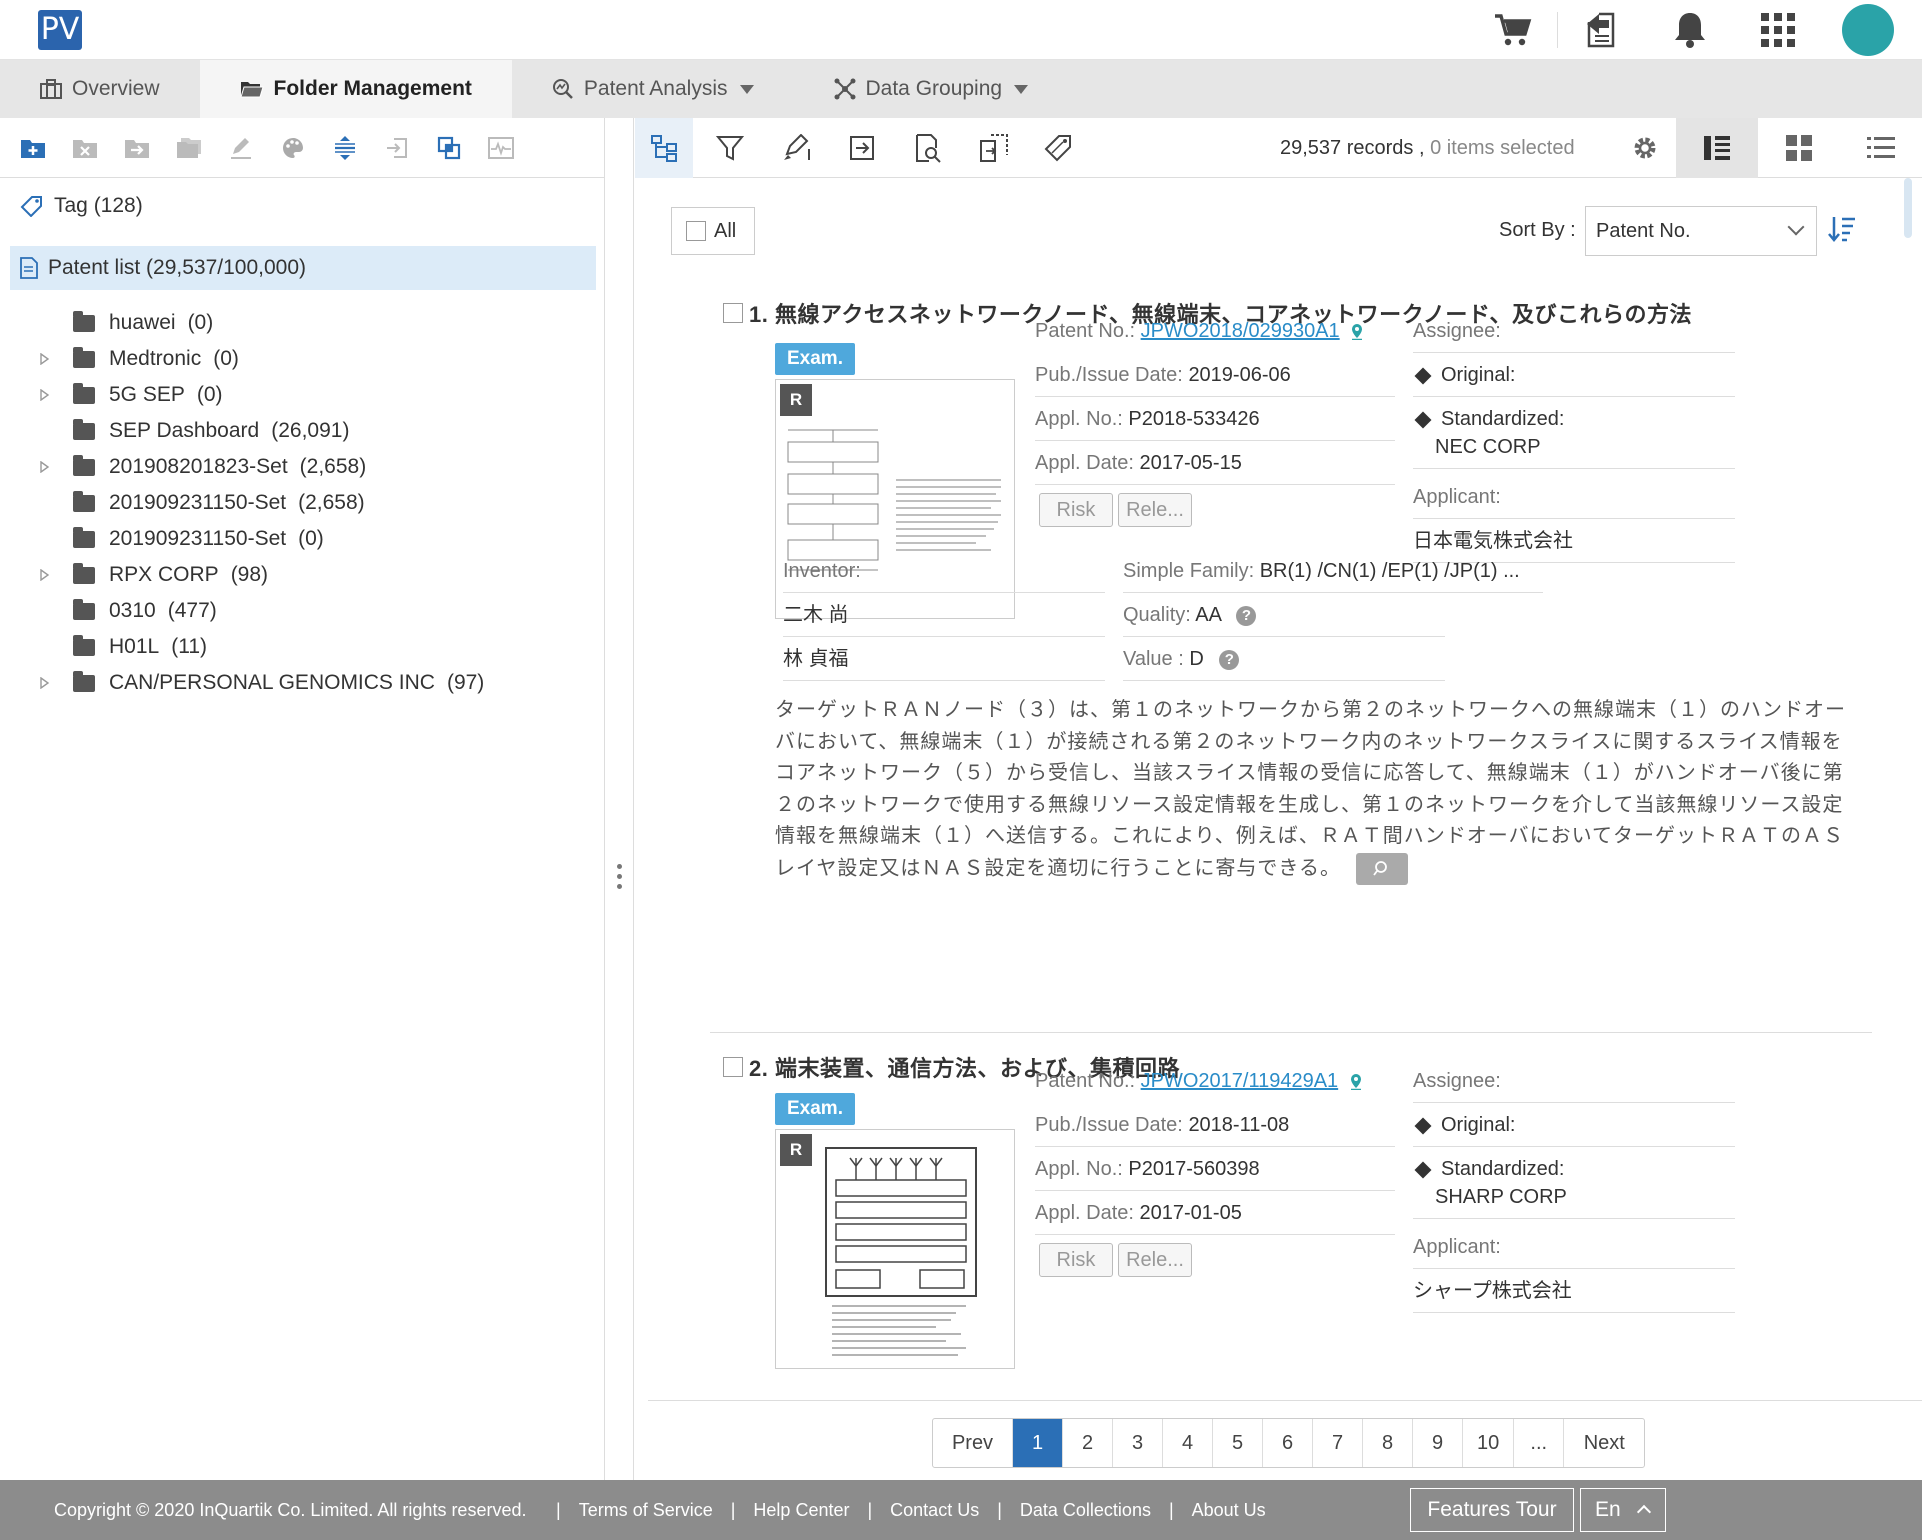 The image size is (1922, 1540). What do you see at coordinates (1291, 1032) in the screenshot?
I see `divider` at bounding box center [1291, 1032].